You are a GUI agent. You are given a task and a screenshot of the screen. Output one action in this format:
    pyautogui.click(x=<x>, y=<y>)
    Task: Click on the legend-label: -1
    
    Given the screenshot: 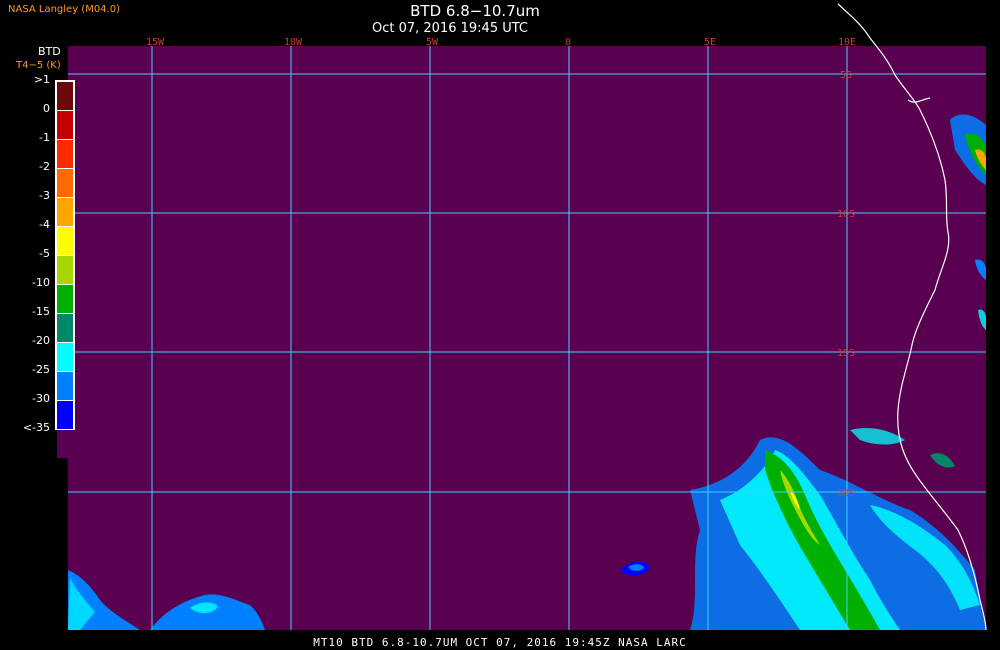 What is the action you would take?
    pyautogui.click(x=44, y=137)
    